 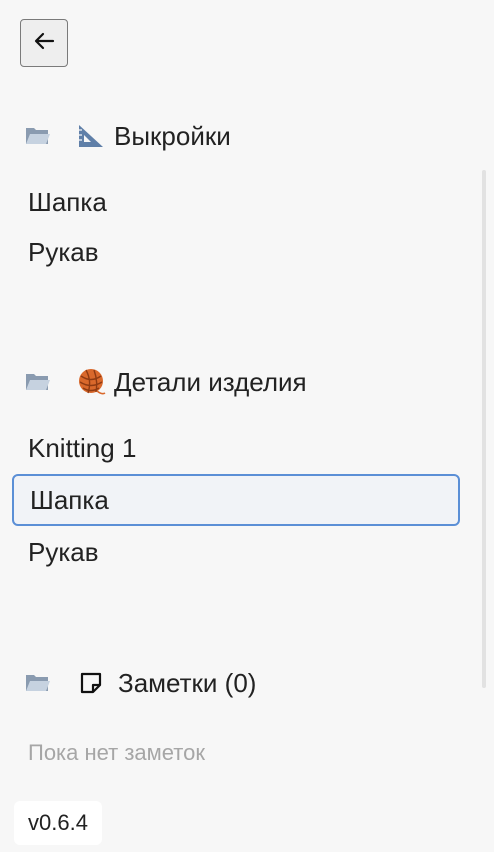 What do you see at coordinates (58, 823) in the screenshot?
I see `version-badge: v0.6.4` at bounding box center [58, 823].